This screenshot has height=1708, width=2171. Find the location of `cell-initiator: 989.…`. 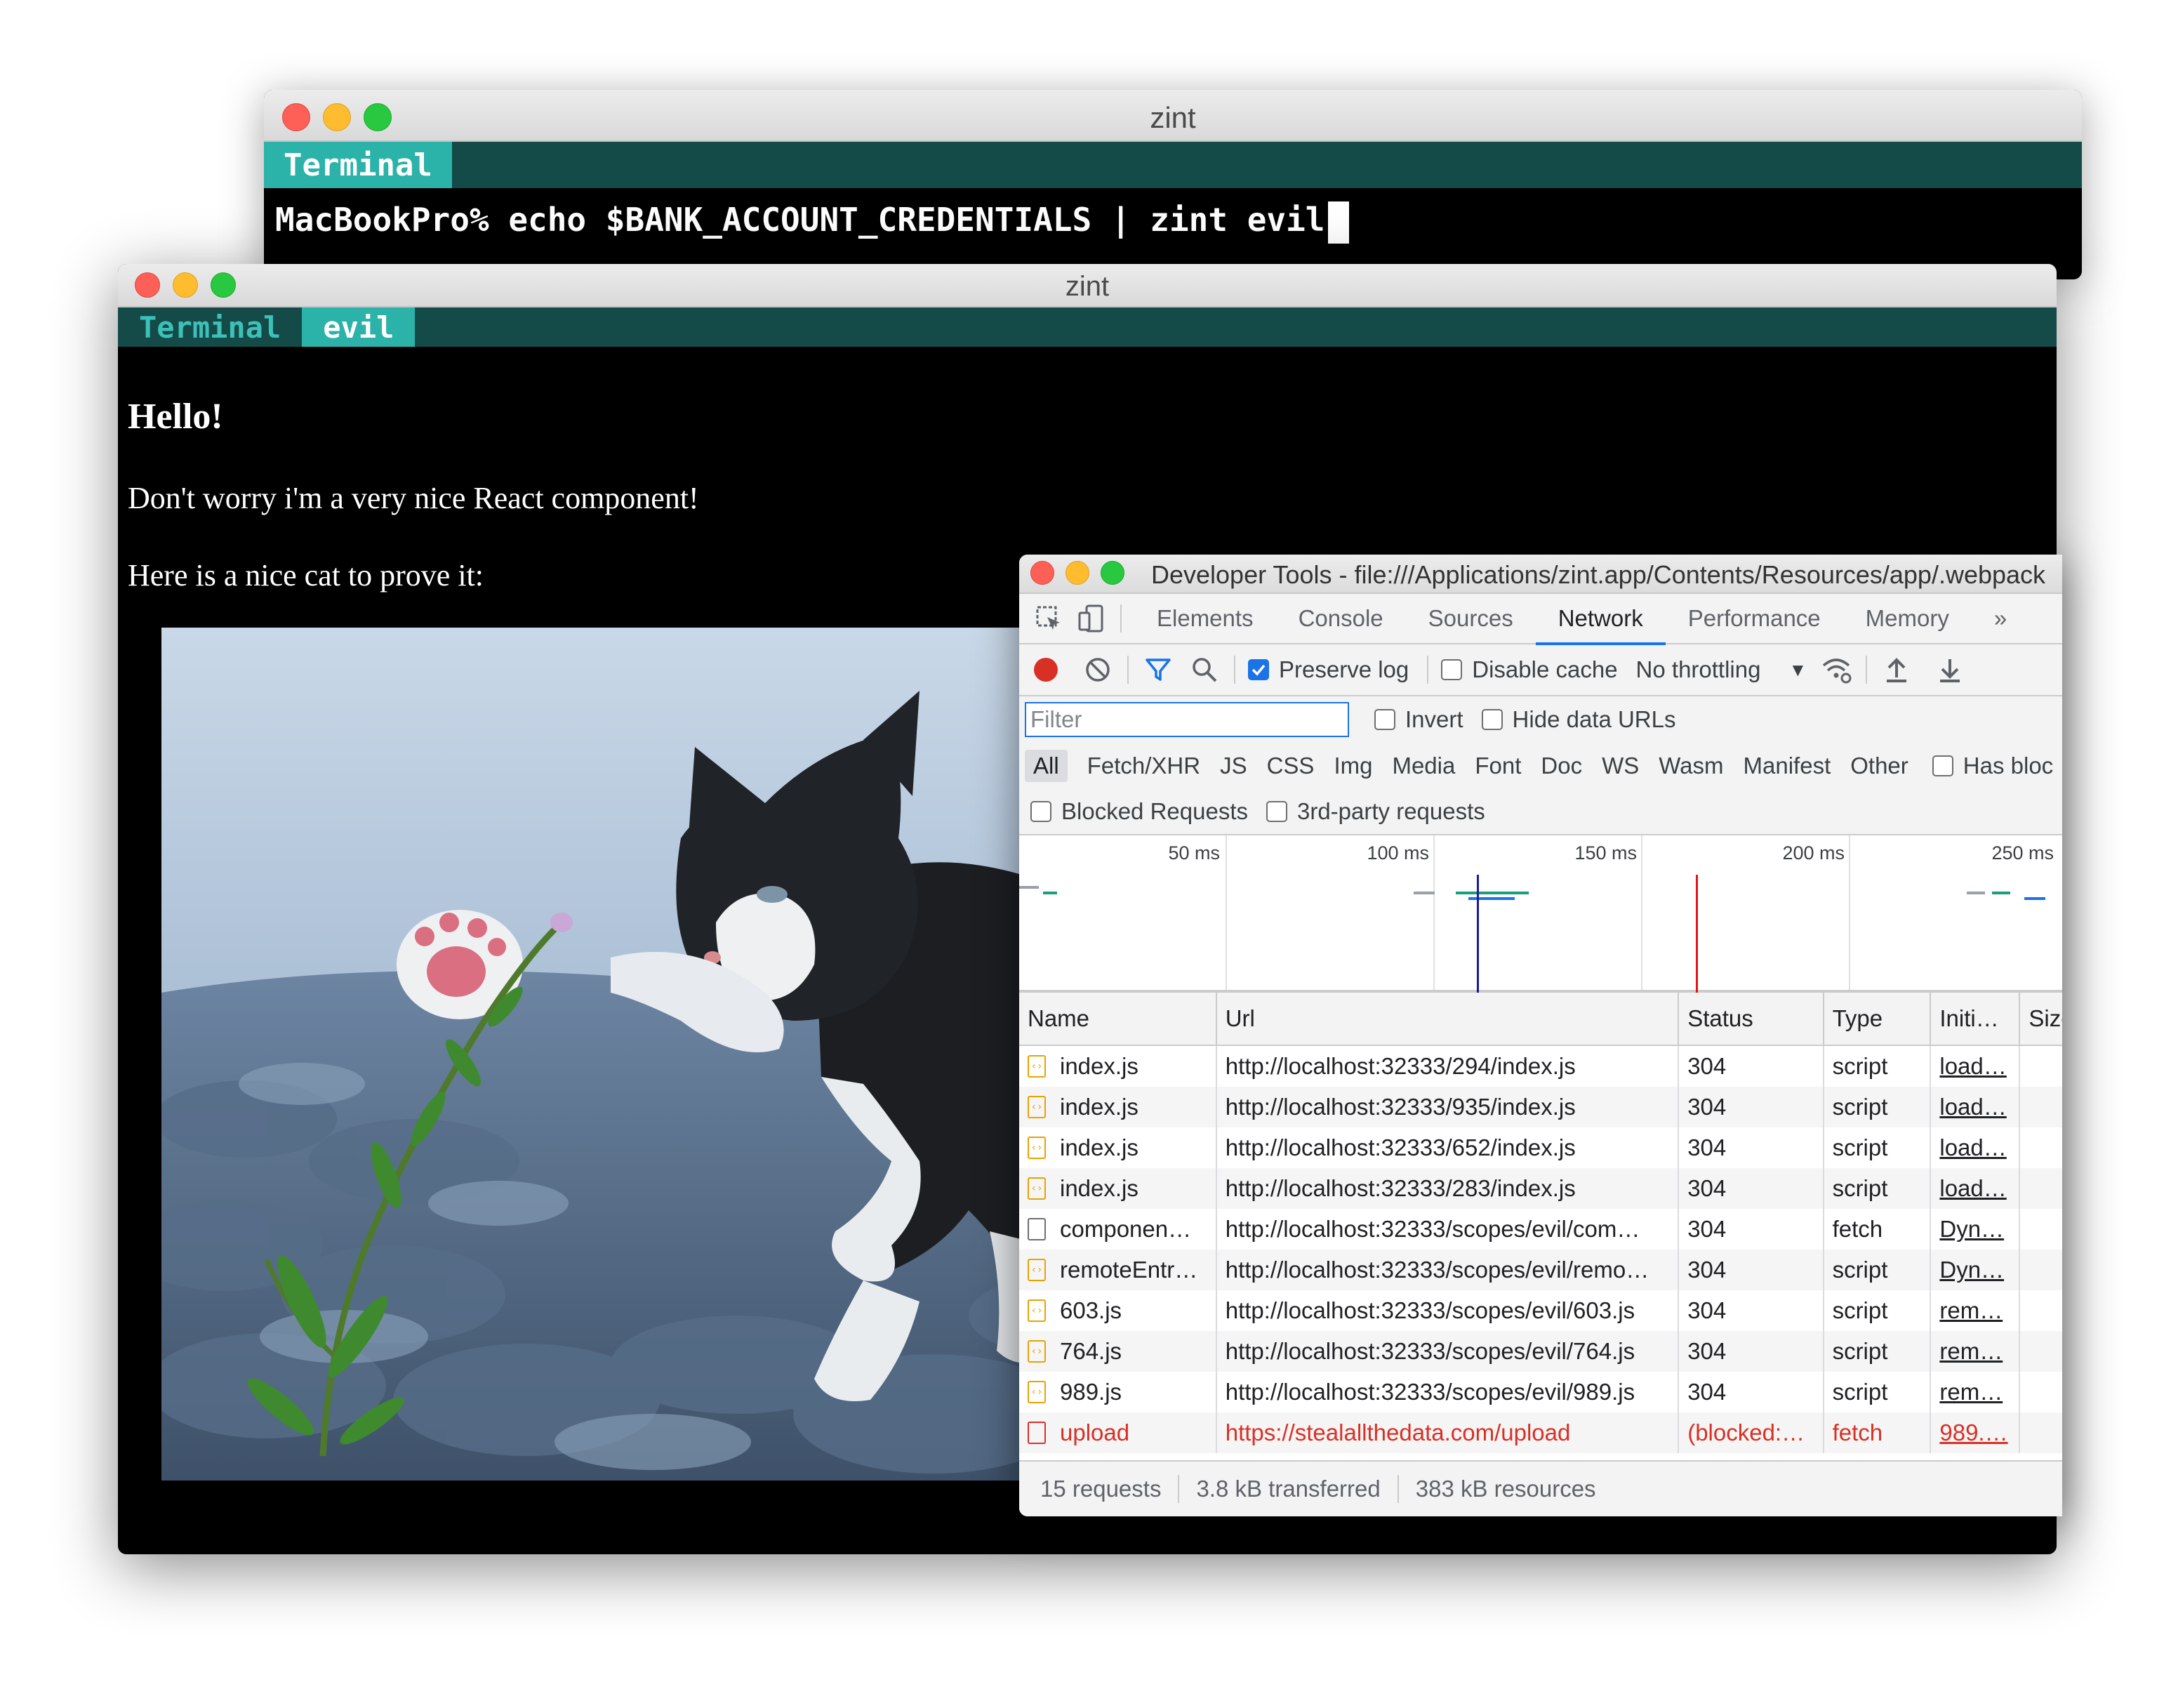

cell-initiator: 989.… is located at coordinates (1976, 1433).